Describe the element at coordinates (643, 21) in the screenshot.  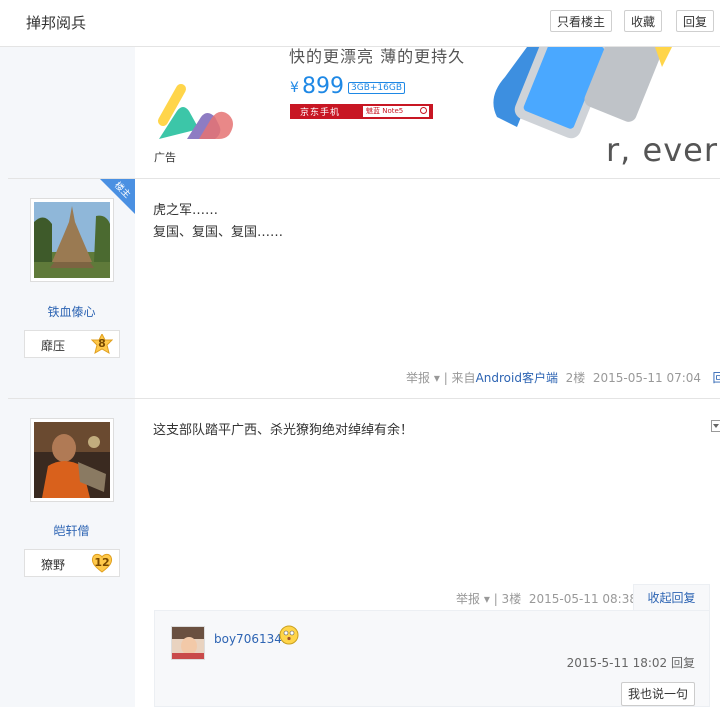
I see `favorite-button: 收藏` at that location.